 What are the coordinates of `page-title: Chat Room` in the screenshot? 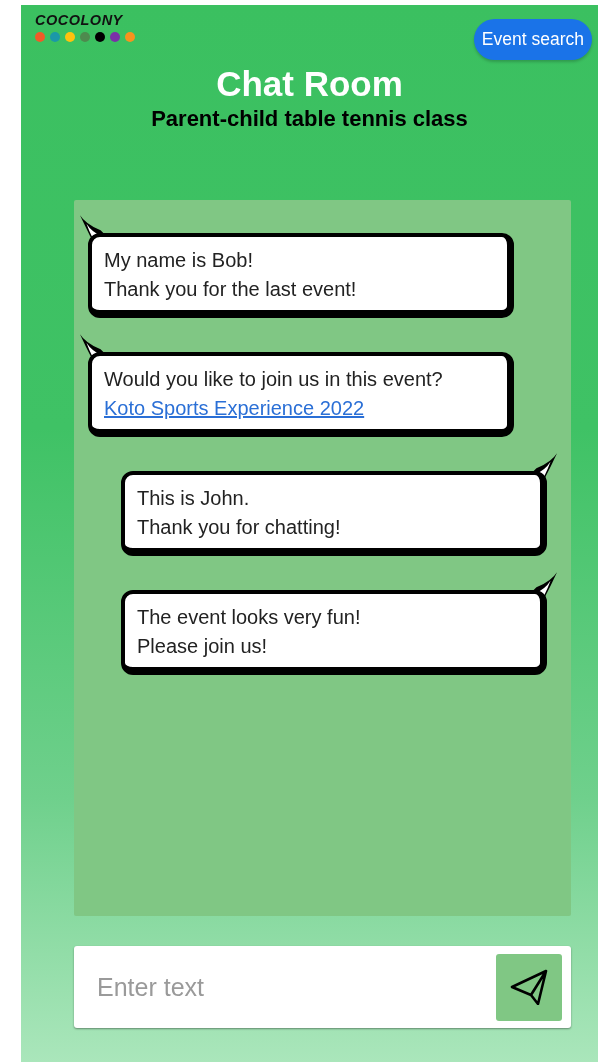 It's located at (309, 84).